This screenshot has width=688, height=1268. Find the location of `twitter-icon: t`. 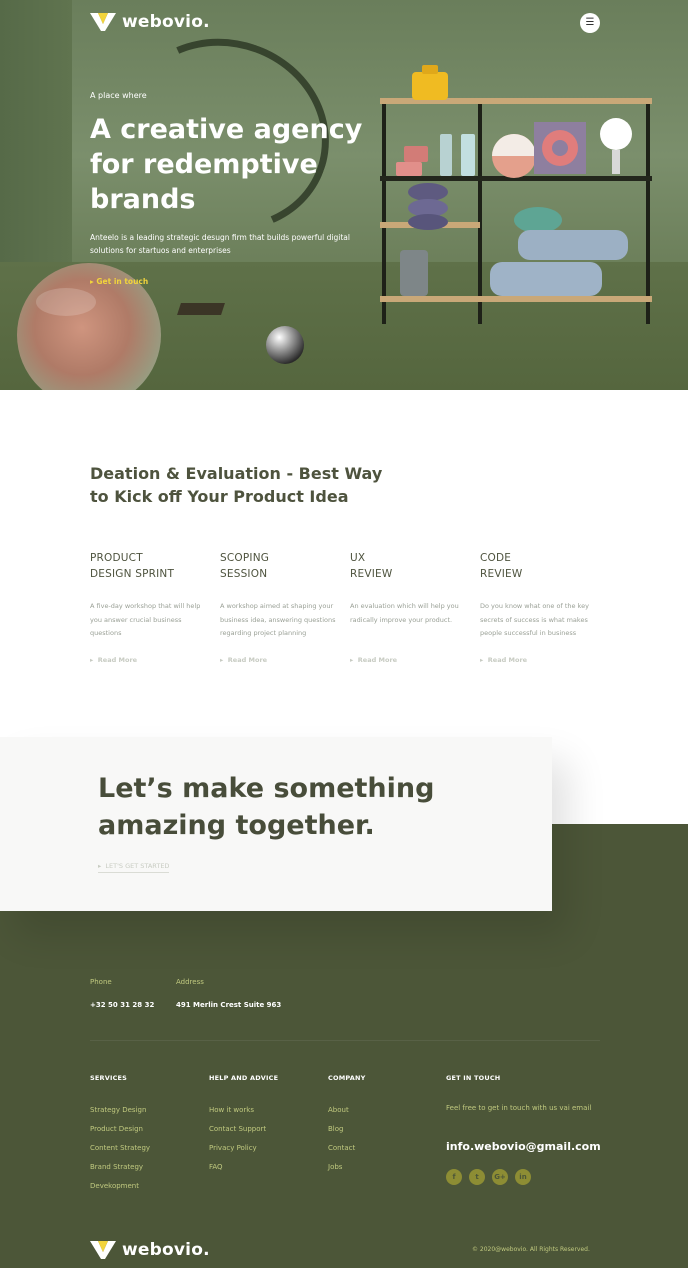

twitter-icon: t is located at coordinates (477, 1177).